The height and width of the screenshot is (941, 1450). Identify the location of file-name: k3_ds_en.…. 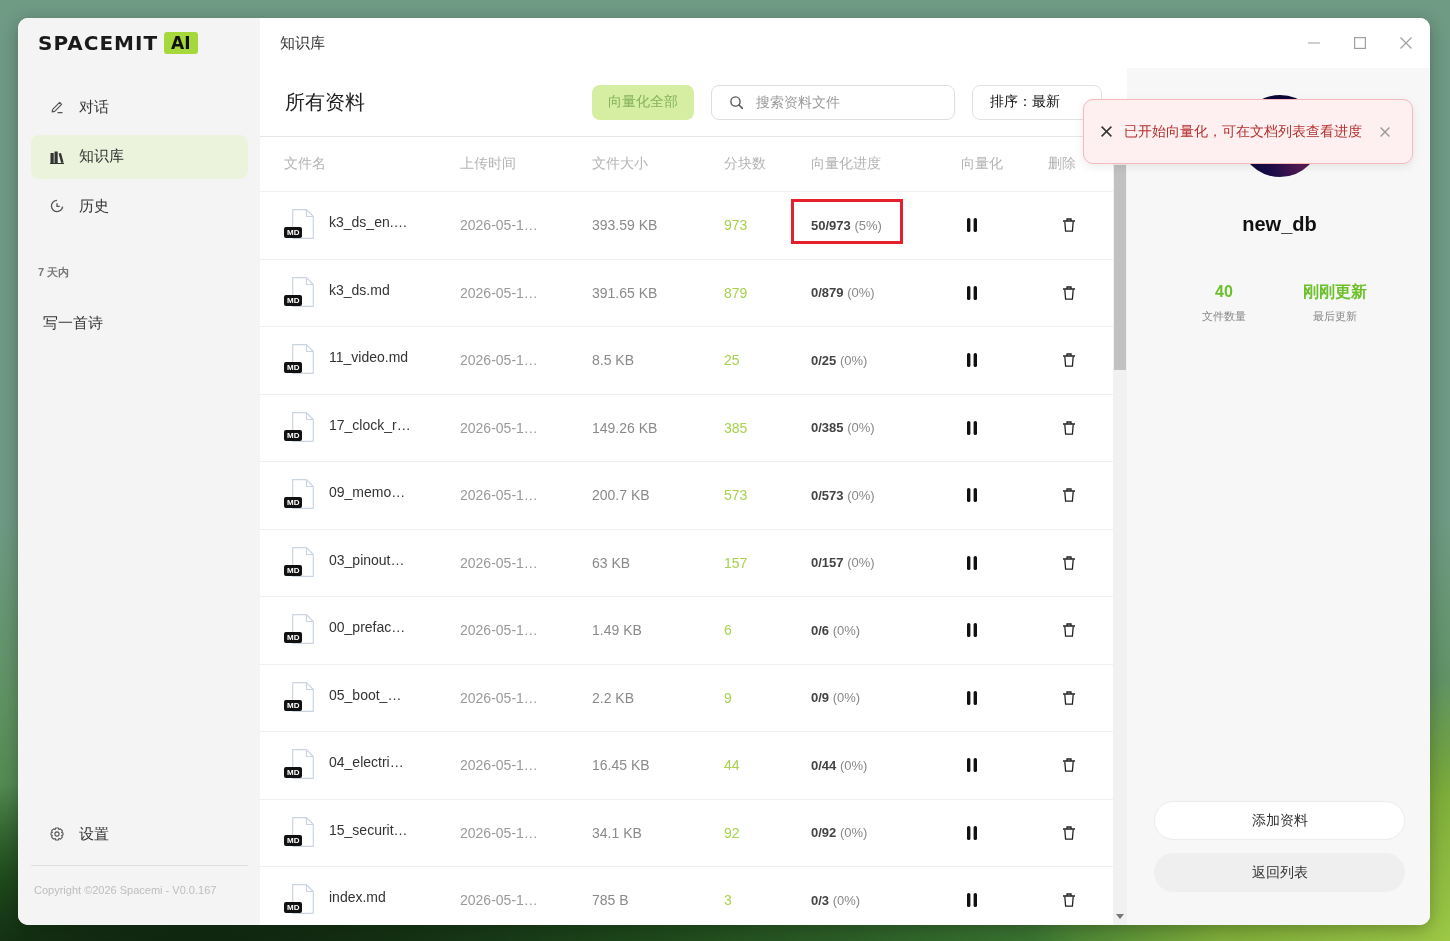
(368, 222).